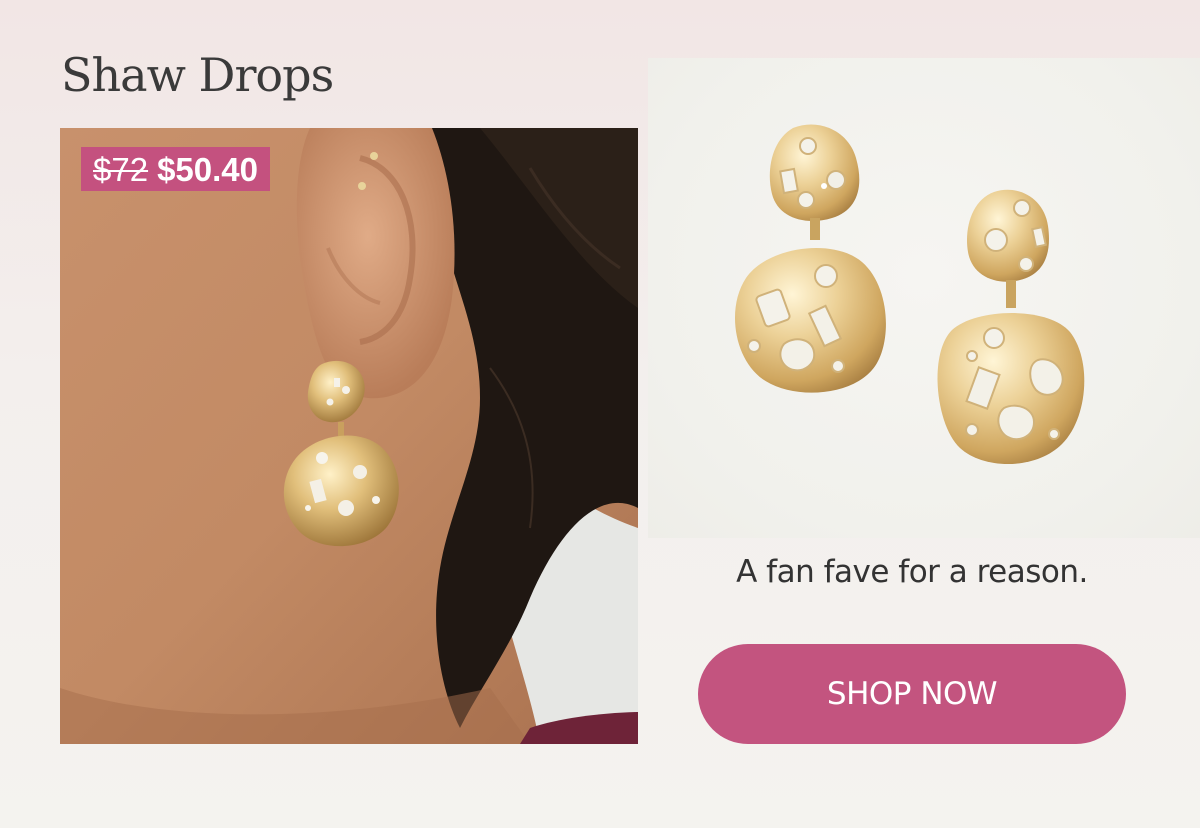 The width and height of the screenshot is (1200, 828). I want to click on right-earring-top, so click(1008, 235).